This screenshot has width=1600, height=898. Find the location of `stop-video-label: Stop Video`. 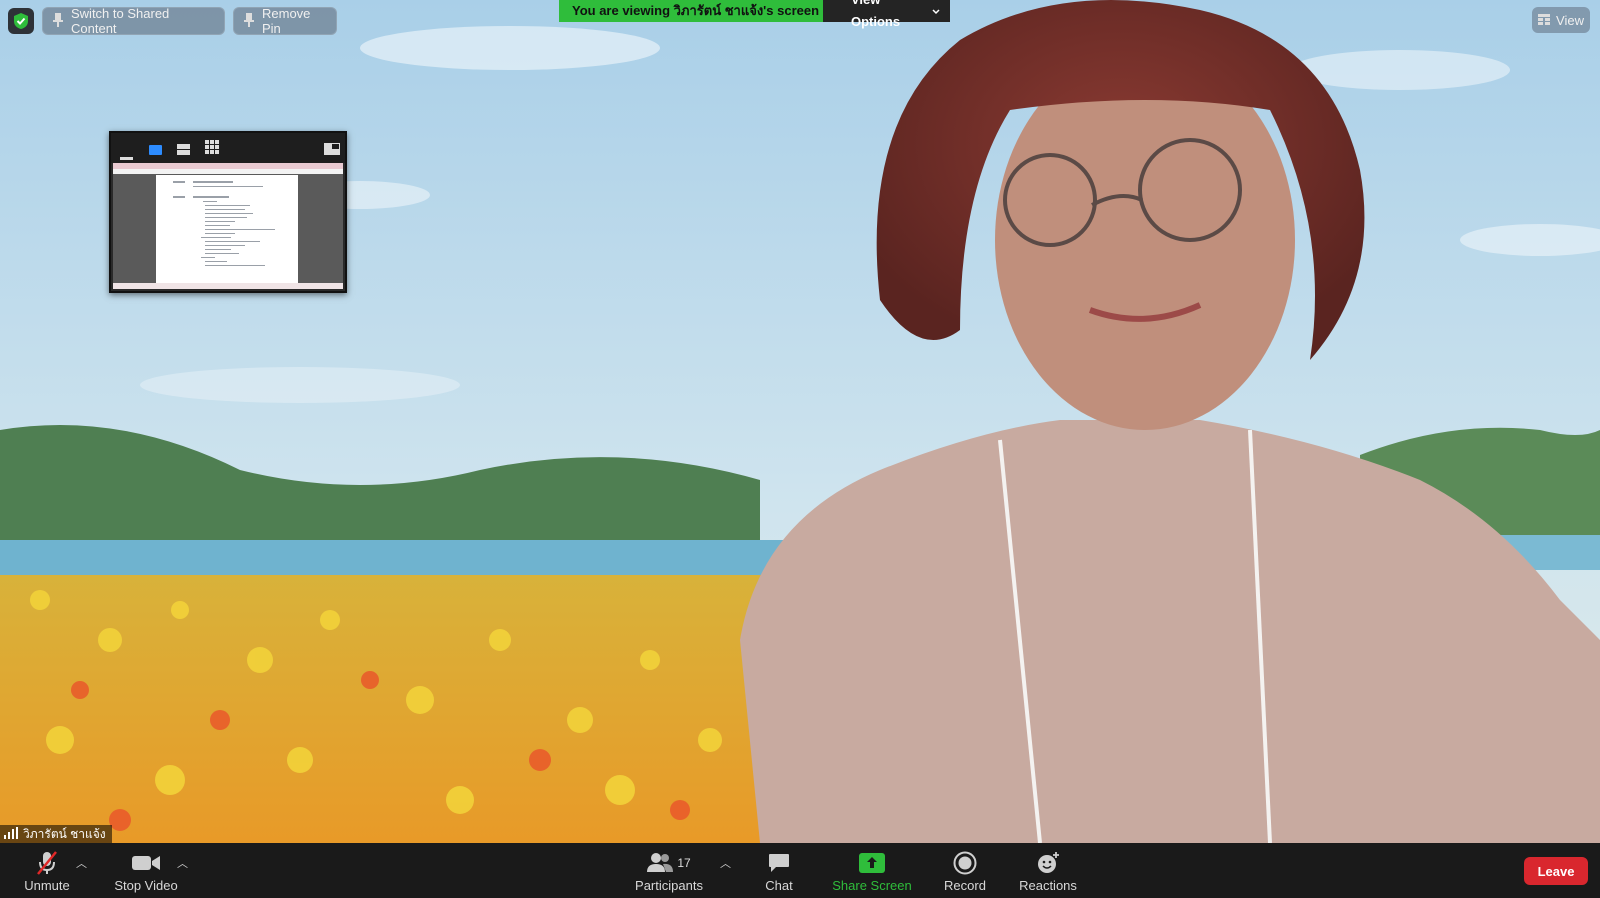

stop-video-label: Stop Video is located at coordinates (146, 885).